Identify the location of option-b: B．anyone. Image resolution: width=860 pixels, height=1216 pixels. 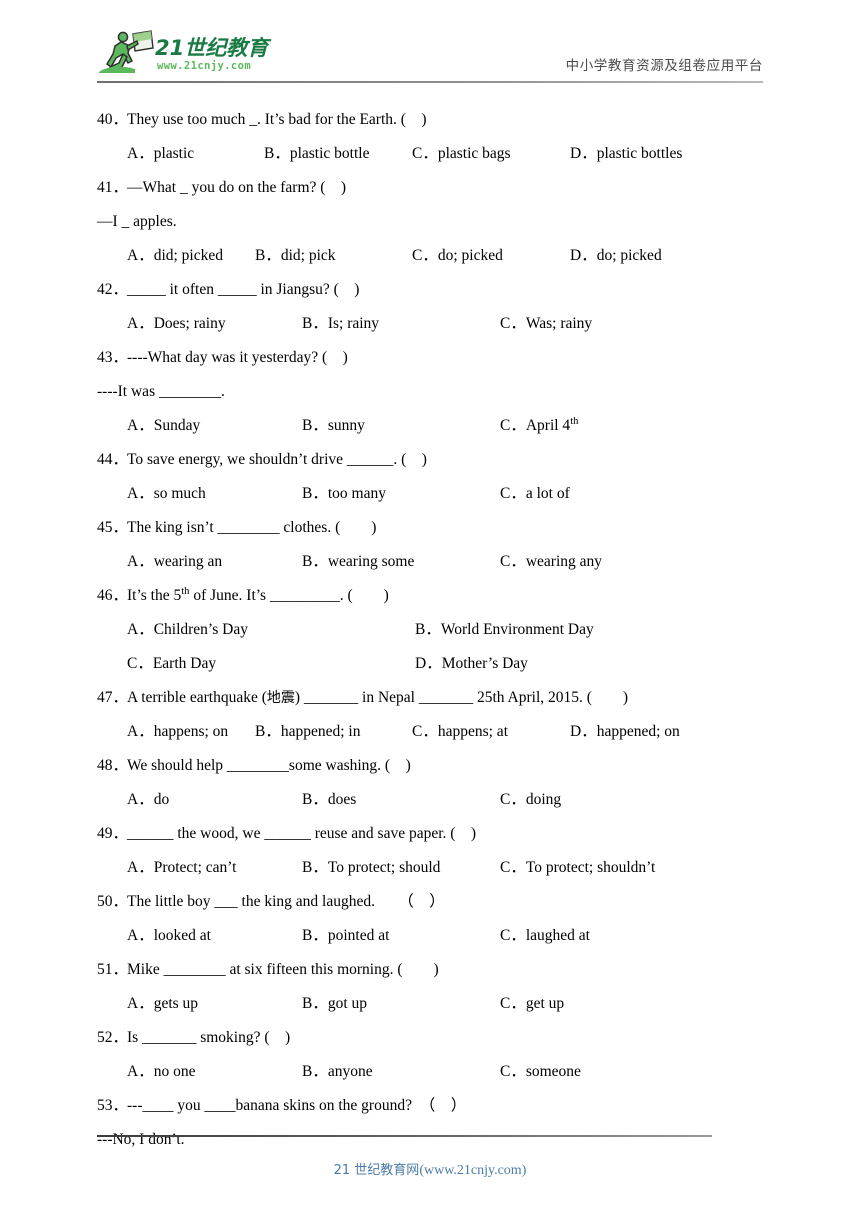
(337, 1072).